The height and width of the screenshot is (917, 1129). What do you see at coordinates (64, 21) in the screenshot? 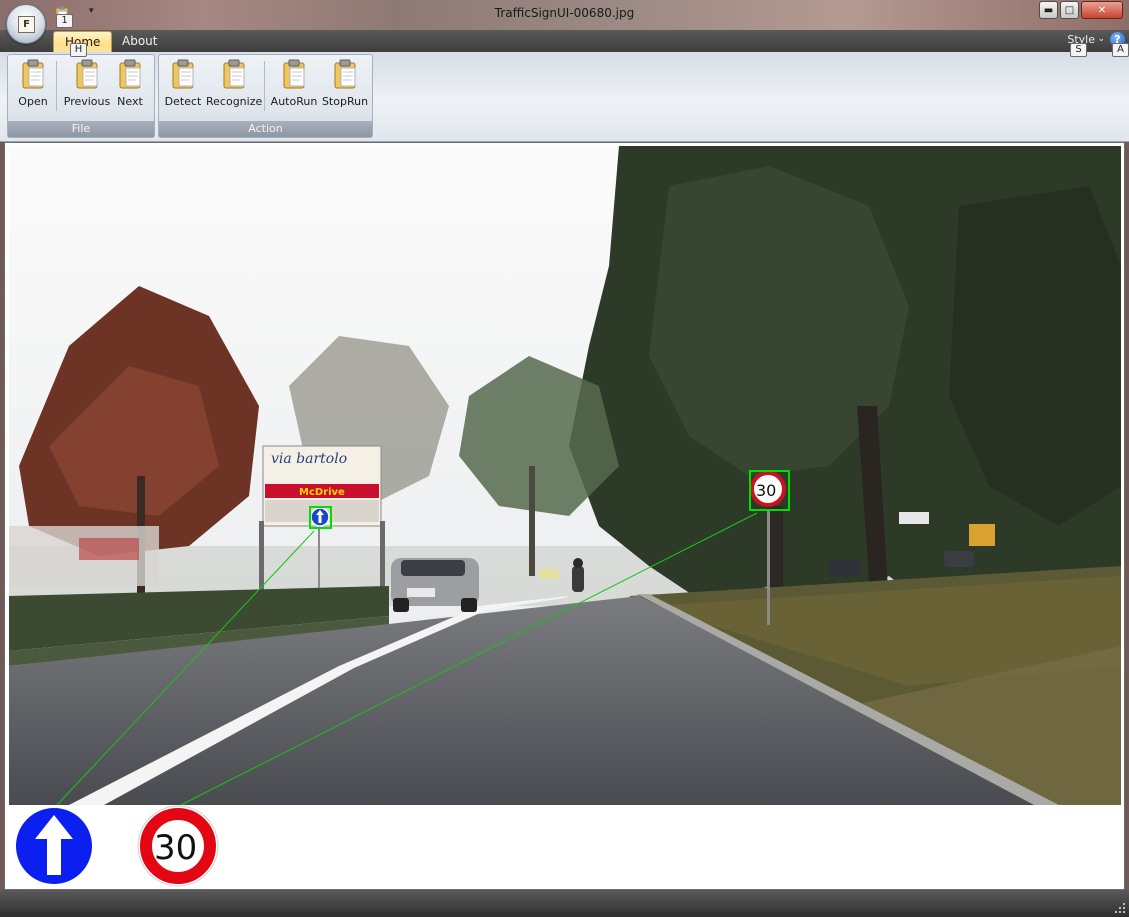
I see `quick-access-keytip: 1` at bounding box center [64, 21].